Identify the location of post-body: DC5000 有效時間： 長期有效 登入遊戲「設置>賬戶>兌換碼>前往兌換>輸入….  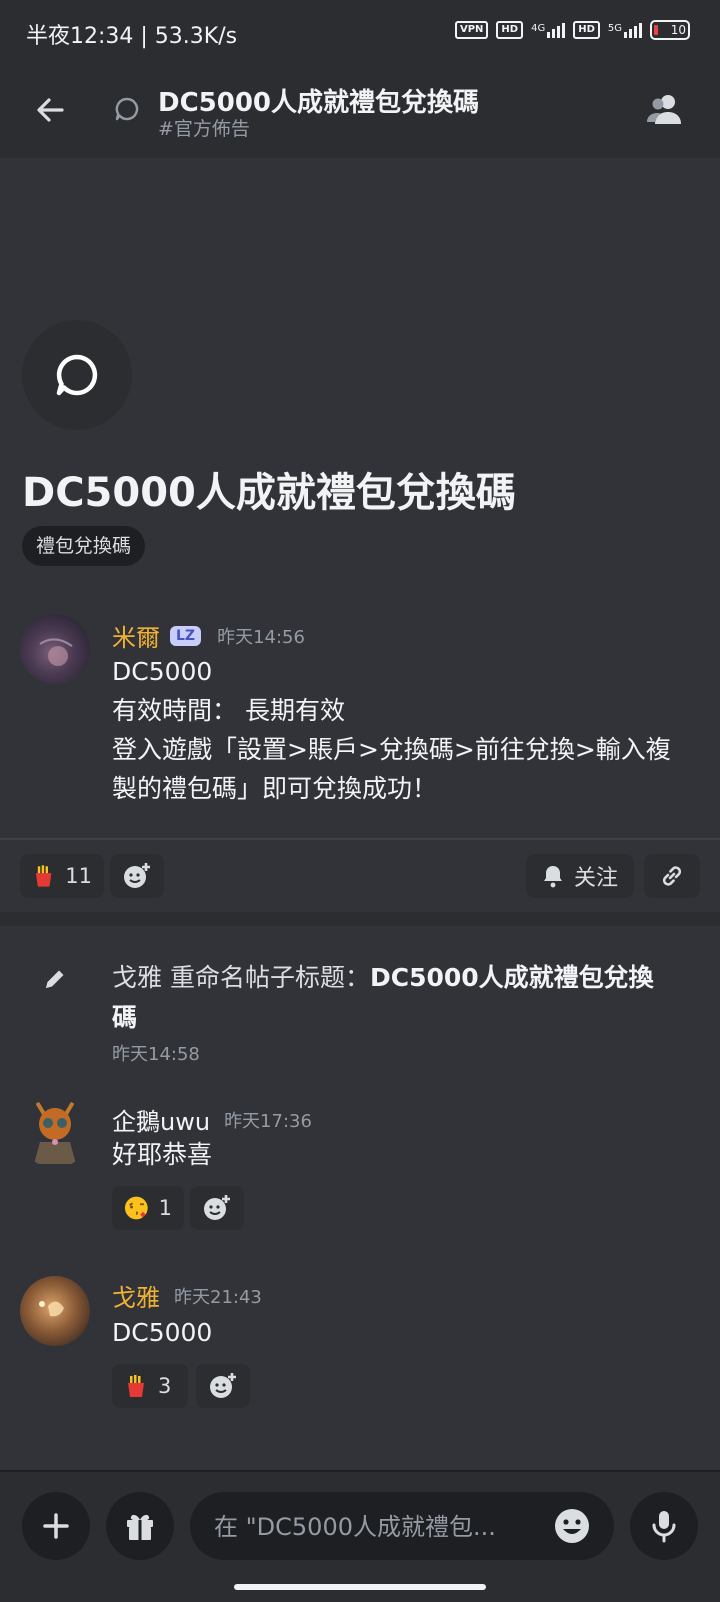
(412, 730).